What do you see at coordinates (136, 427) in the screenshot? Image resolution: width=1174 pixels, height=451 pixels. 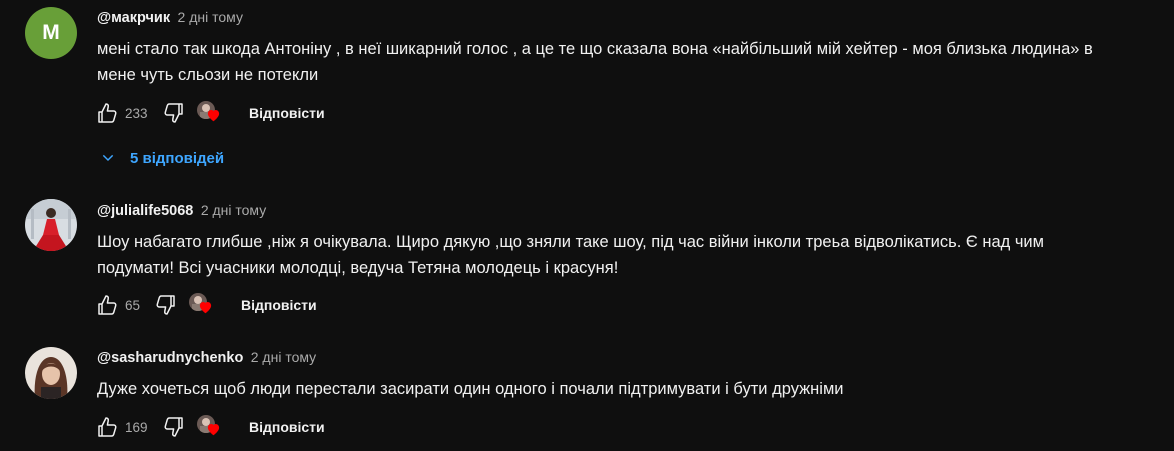 I see `like-count: 169` at bounding box center [136, 427].